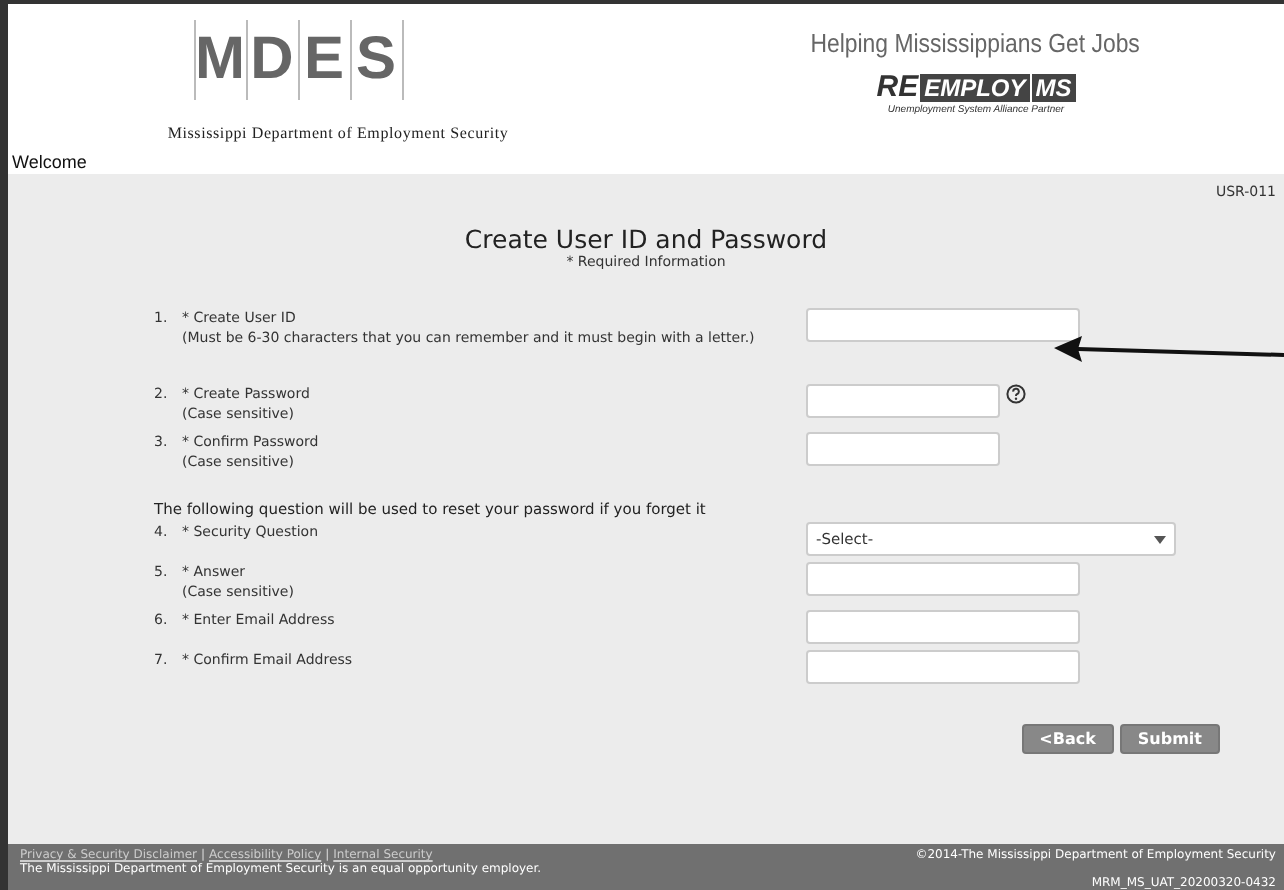 This screenshot has height=890, width=1284. What do you see at coordinates (1067, 739) in the screenshot?
I see `back-button: <Back` at bounding box center [1067, 739].